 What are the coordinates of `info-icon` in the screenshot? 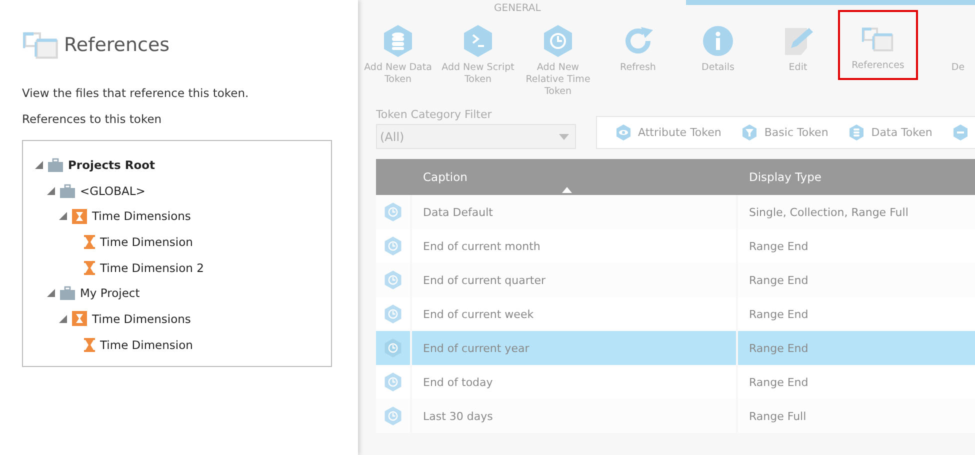 It's located at (718, 41).